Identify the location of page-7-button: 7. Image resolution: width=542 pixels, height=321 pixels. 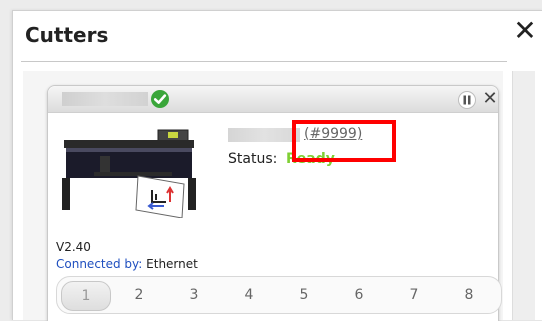
(414, 295).